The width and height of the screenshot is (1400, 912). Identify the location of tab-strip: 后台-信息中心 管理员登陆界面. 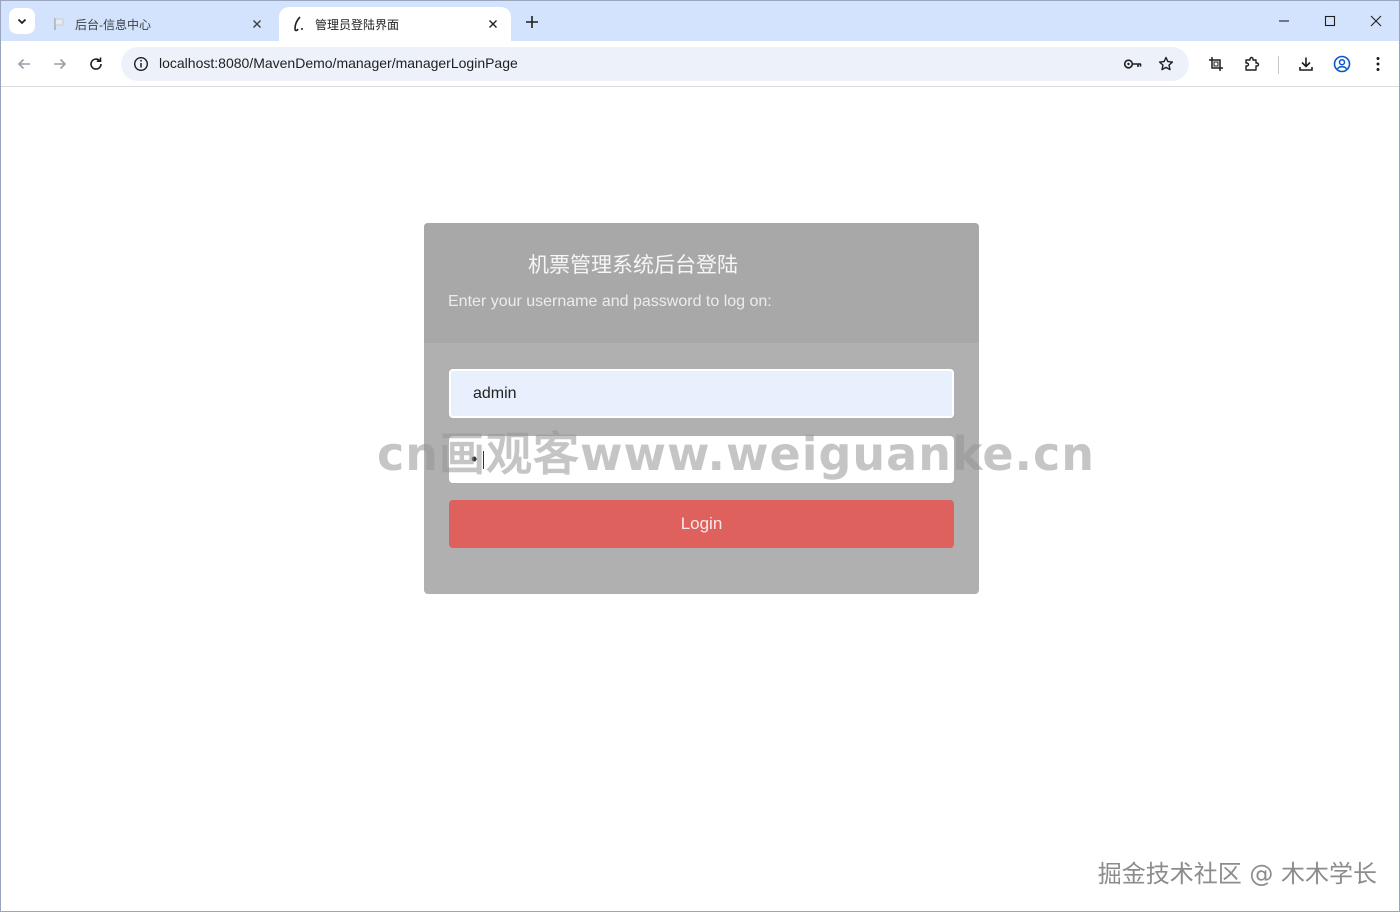
(700, 21).